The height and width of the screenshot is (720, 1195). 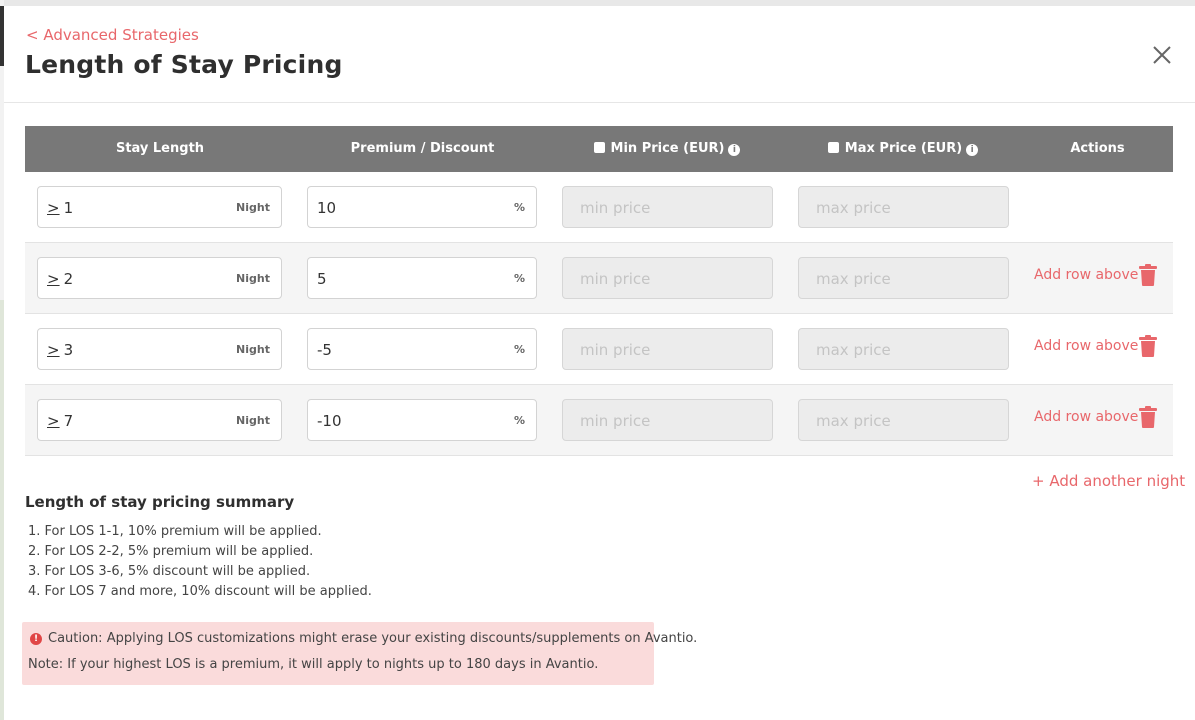 What do you see at coordinates (833, 147) in the screenshot?
I see `max-price-checkbox` at bounding box center [833, 147].